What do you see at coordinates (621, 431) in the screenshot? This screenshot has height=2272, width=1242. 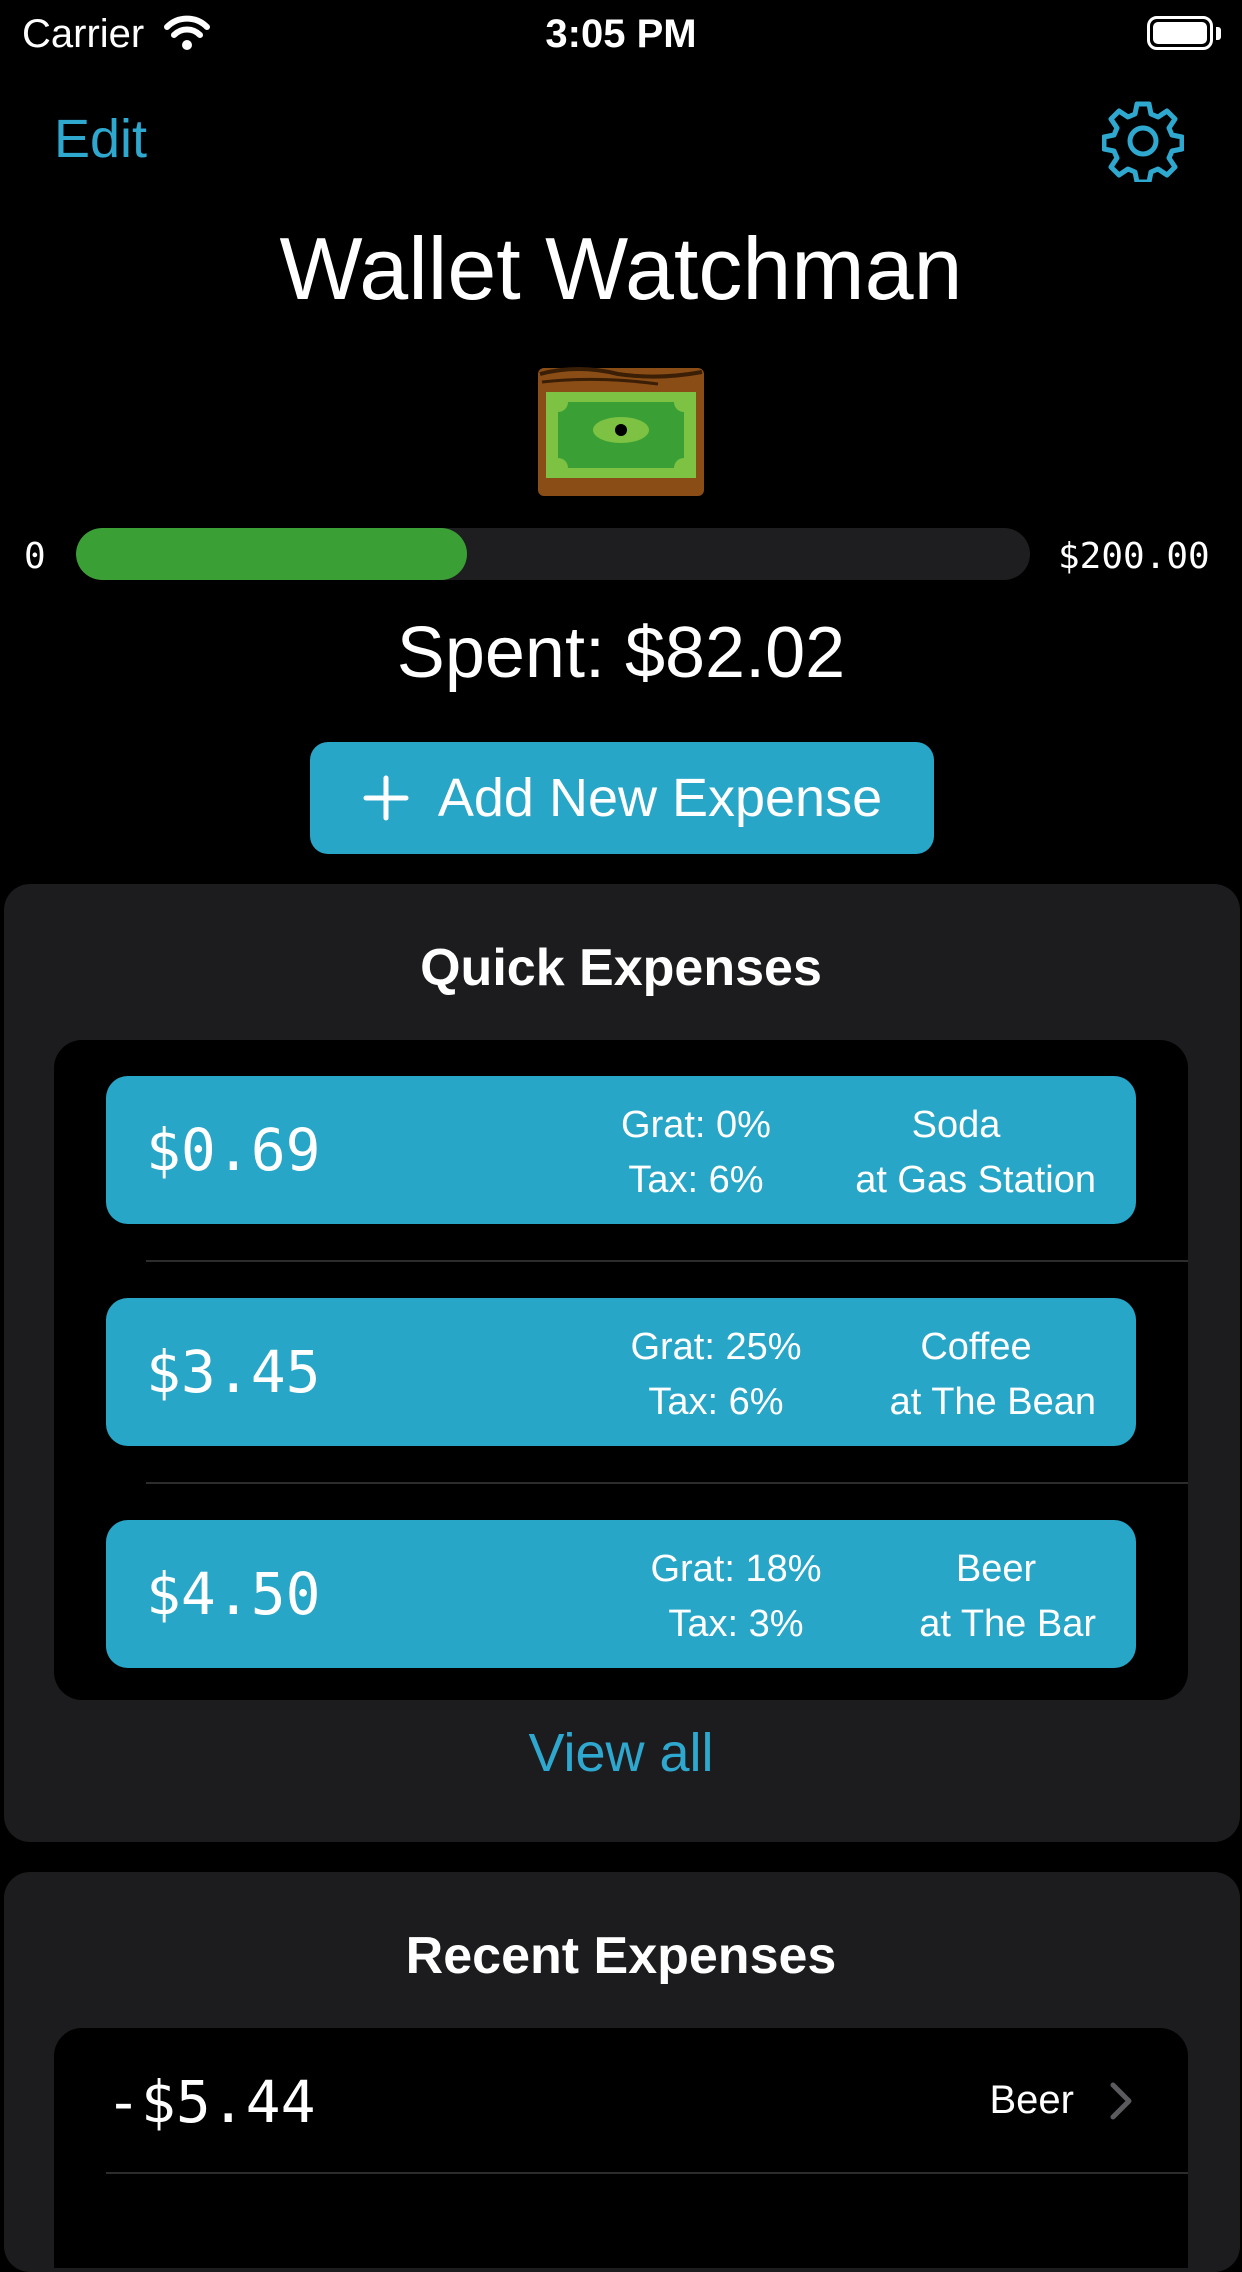 I see `wallet-logo-icon` at bounding box center [621, 431].